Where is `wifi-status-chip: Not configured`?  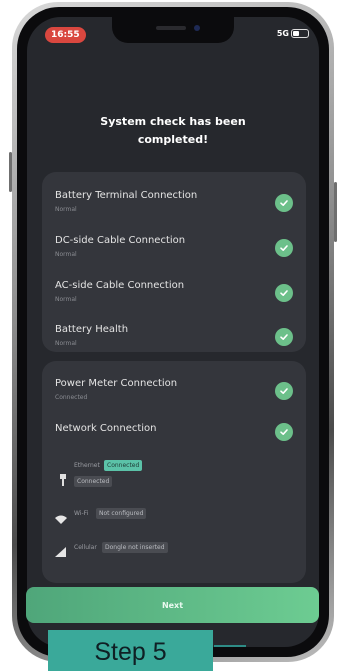
wifi-status-chip: Not configured is located at coordinates (121, 513).